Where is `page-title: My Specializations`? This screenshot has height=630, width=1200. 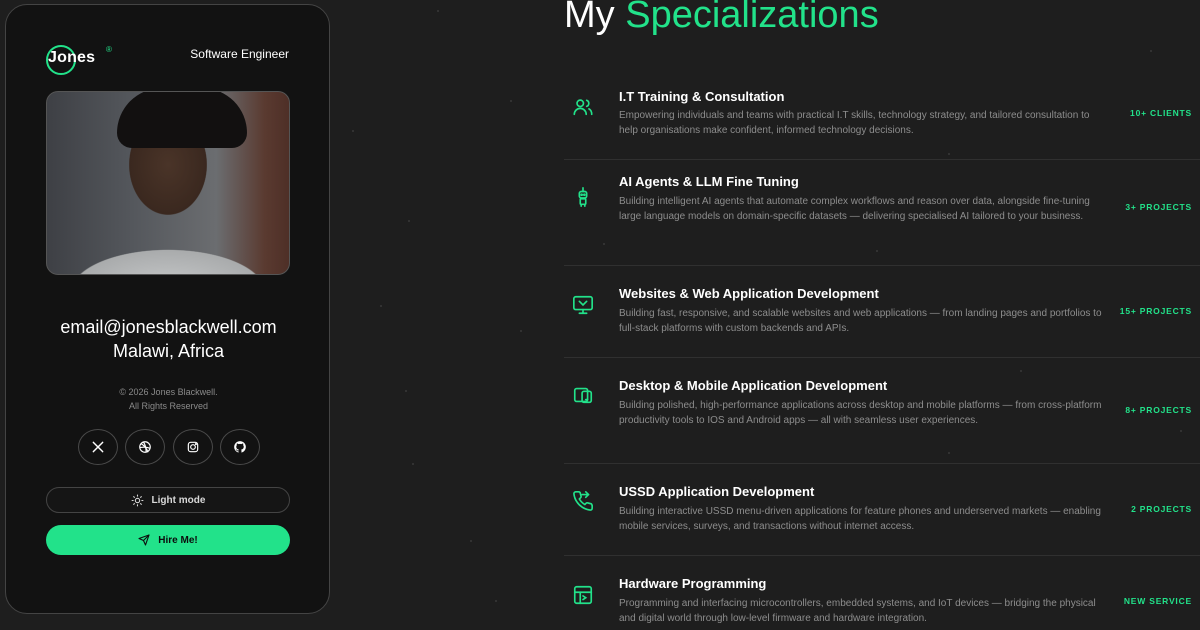 page-title: My Specializations is located at coordinates (721, 18).